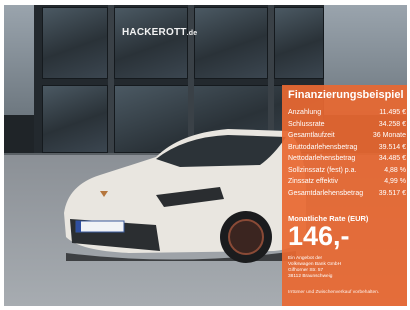  I want to click on financing-row: Bruttodarlehensbetrag 39.514 €, so click(347, 148).